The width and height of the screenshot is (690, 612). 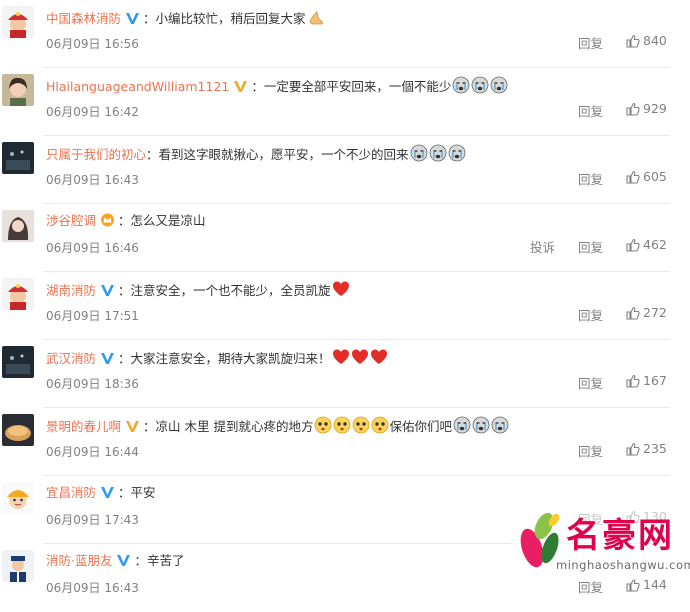 I want to click on vip-crown-icon, so click(x=108, y=220).